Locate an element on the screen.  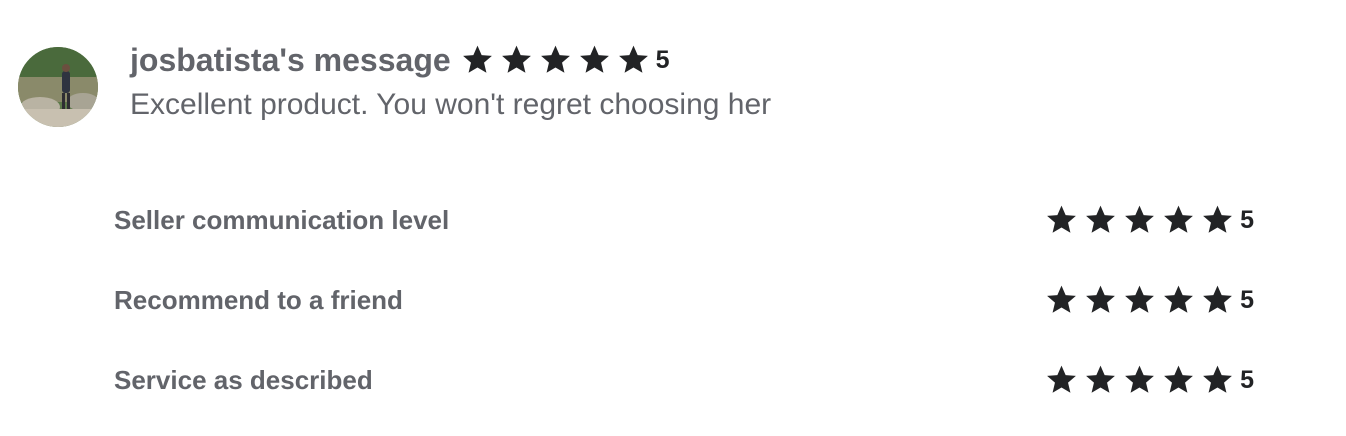
avatar is located at coordinates (58, 87).